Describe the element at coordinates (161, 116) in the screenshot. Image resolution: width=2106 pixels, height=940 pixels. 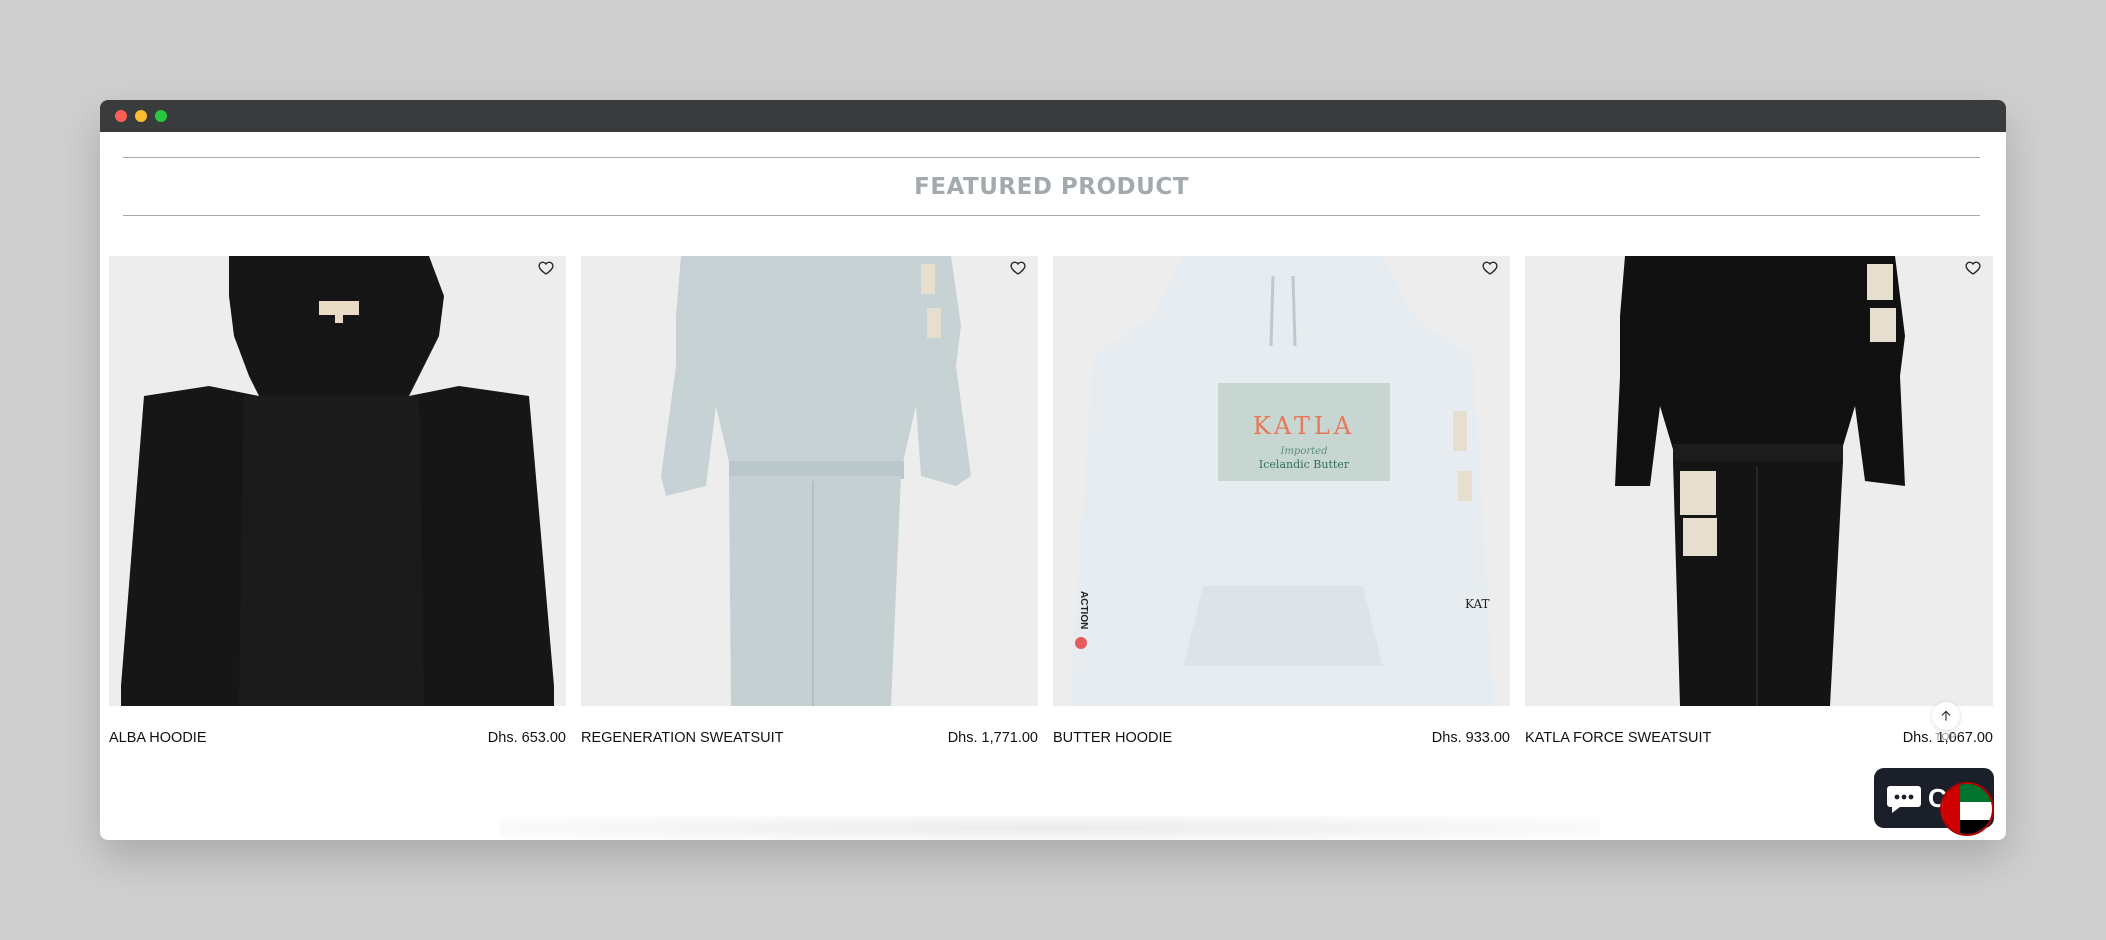
I see `maximize-window-button` at that location.